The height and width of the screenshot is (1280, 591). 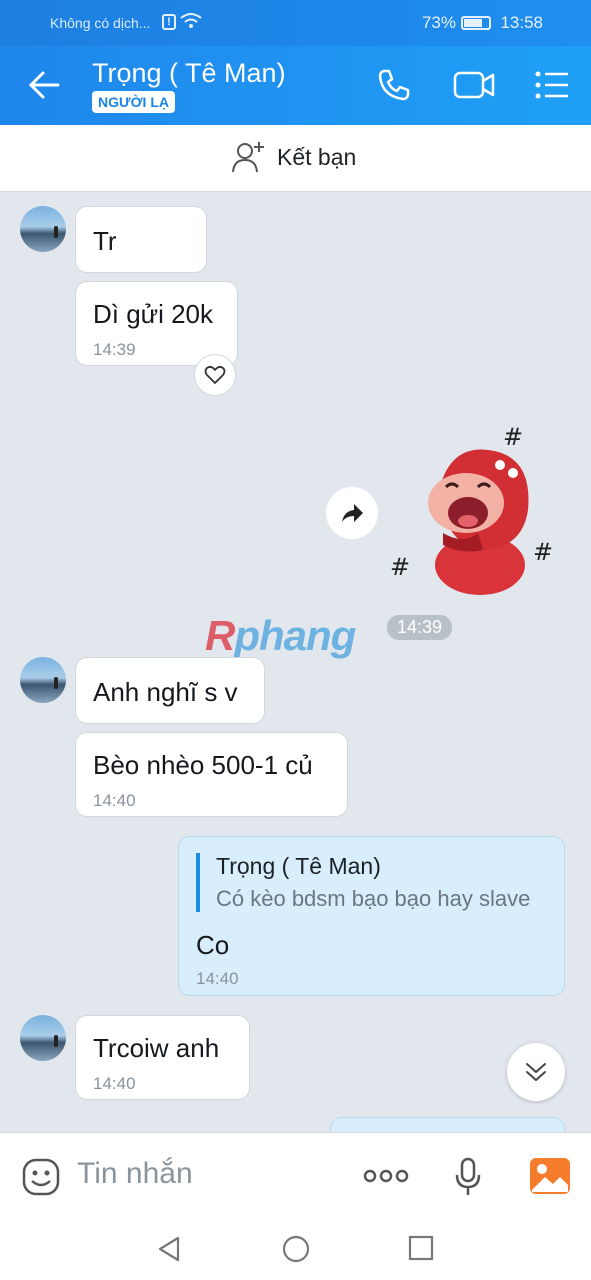 I want to click on message-text: Anh nghĩ s v, so click(x=165, y=692).